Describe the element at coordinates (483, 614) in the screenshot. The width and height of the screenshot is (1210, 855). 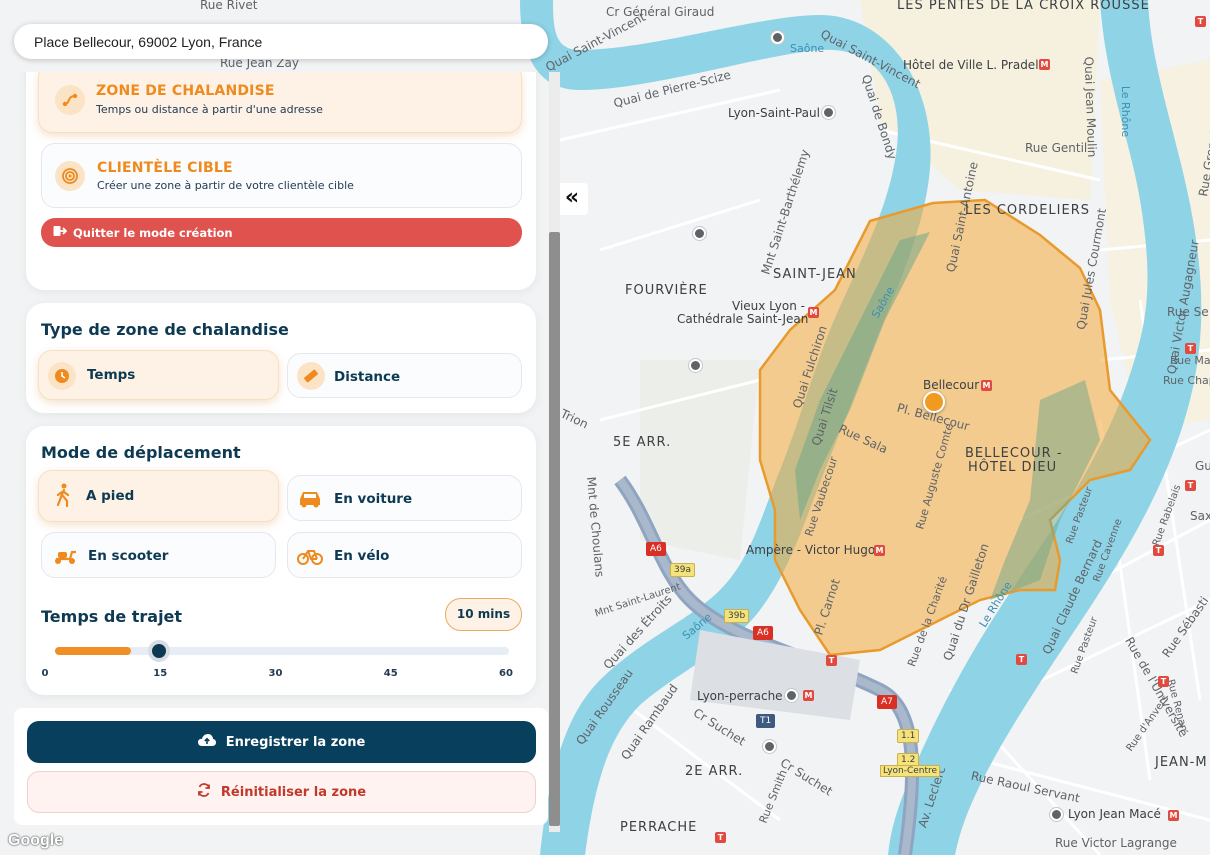
I see `travel-time-badge: 10 mins` at that location.